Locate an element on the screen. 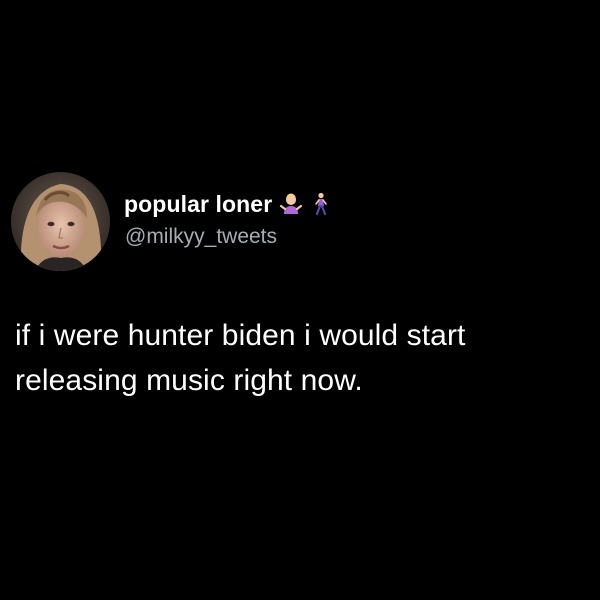 This screenshot has height=600, width=600. avatar-photo is located at coordinates (60, 221).